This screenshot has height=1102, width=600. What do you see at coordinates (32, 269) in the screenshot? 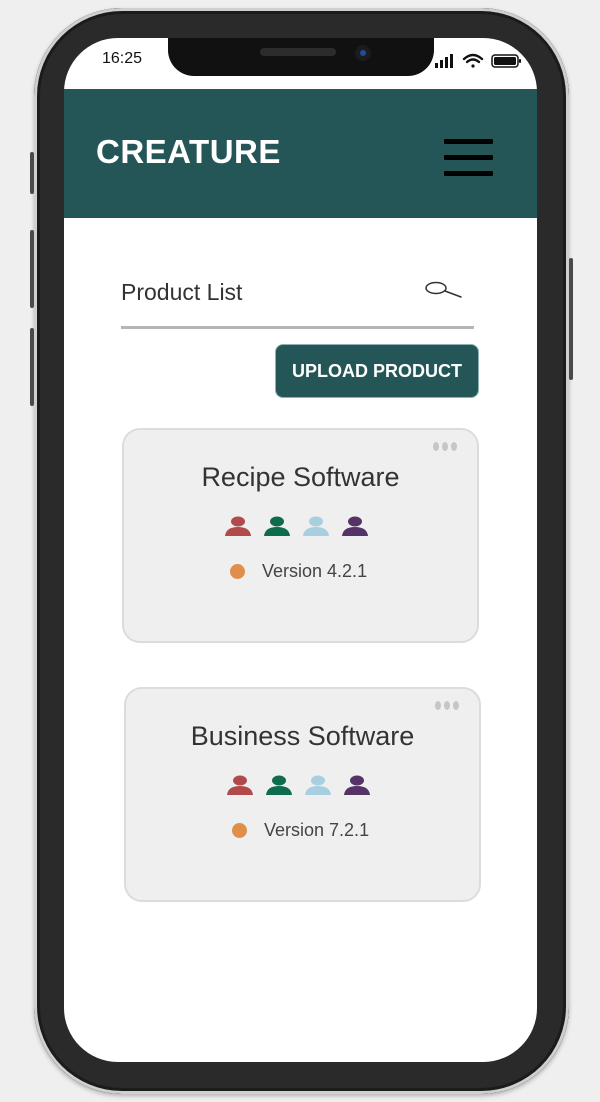
I see `volume-up-button` at bounding box center [32, 269].